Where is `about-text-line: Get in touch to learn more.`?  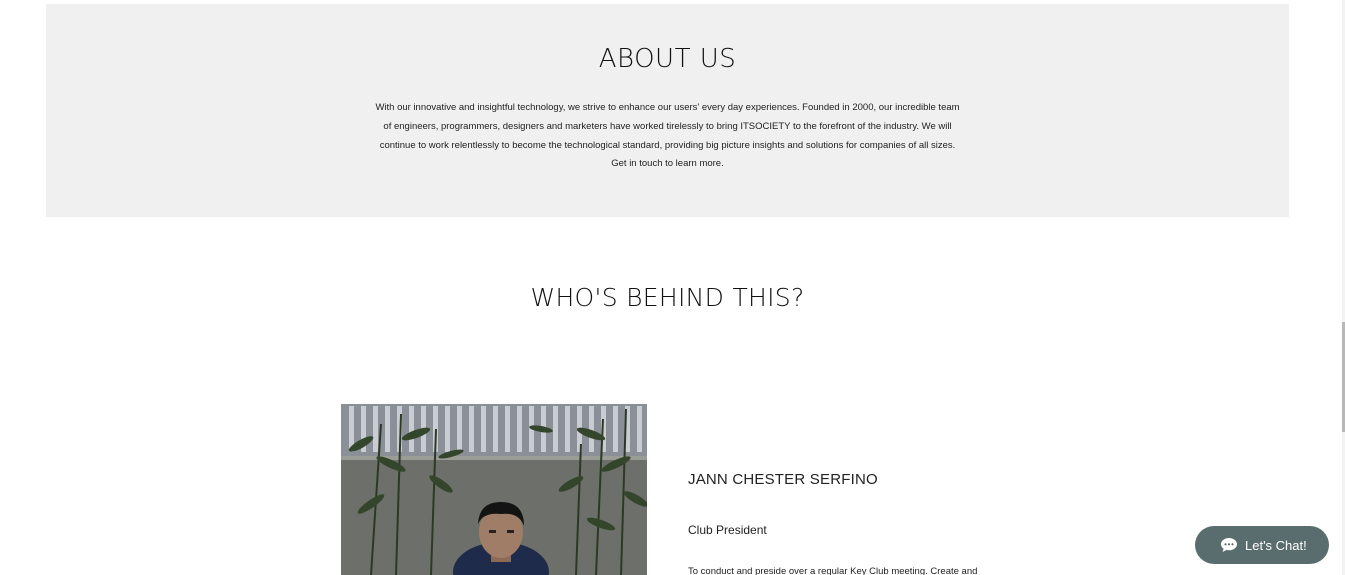
about-text-line: Get in touch to learn more. is located at coordinates (667, 164).